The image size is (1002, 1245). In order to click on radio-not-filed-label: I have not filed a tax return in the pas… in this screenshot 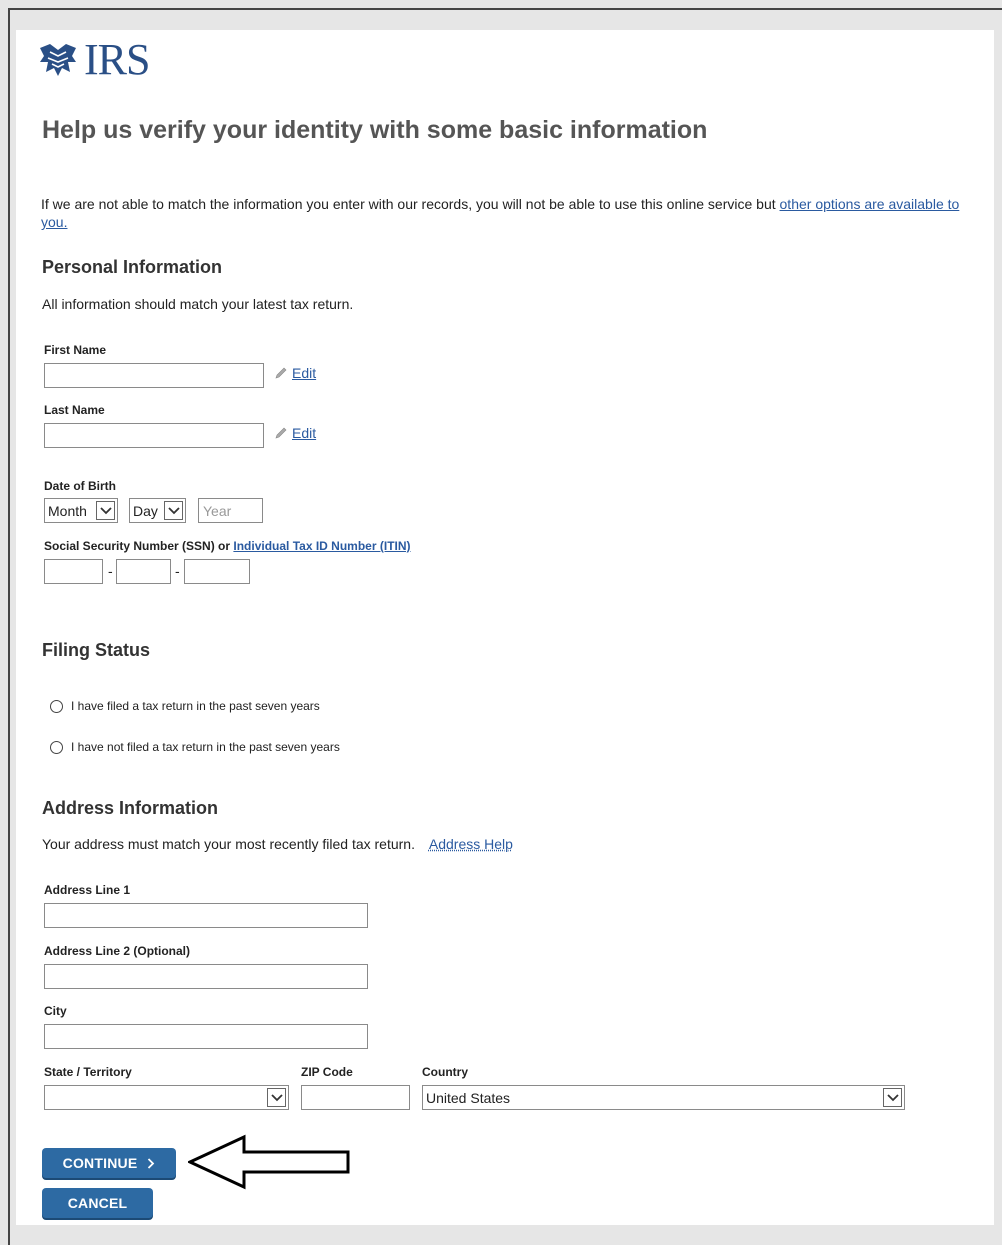, I will do `click(205, 747)`.